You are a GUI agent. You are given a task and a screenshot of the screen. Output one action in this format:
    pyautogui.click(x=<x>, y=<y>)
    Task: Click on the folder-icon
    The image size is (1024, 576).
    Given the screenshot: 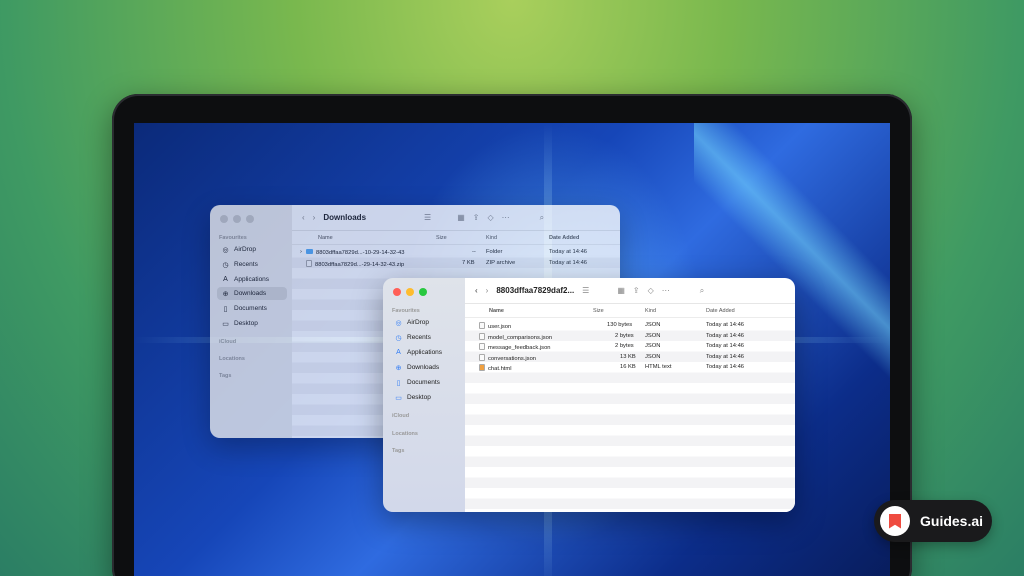 What is the action you would take?
    pyautogui.click(x=309, y=251)
    